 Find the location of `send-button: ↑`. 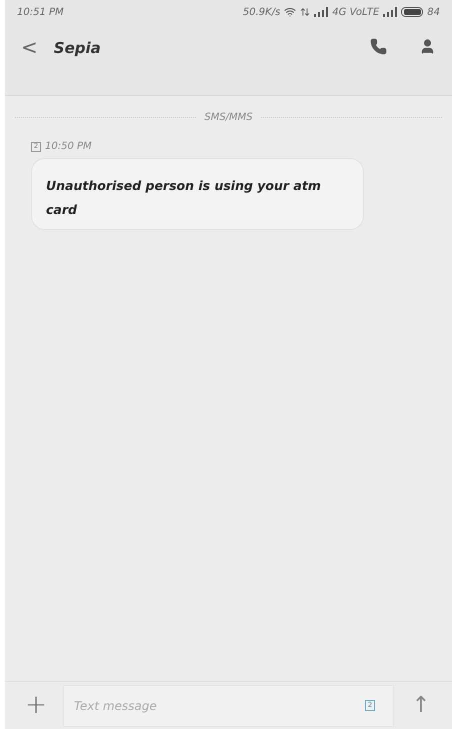

send-button: ↑ is located at coordinates (421, 705).